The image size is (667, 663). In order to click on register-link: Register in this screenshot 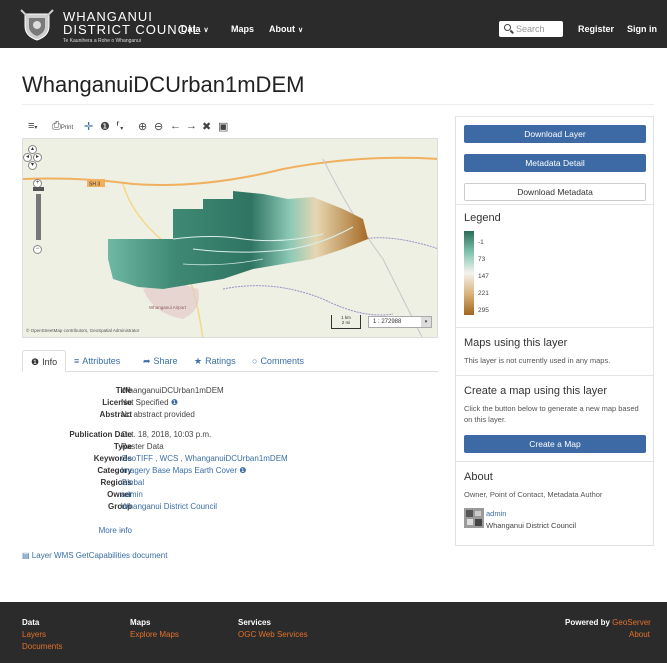, I will do `click(596, 29)`.